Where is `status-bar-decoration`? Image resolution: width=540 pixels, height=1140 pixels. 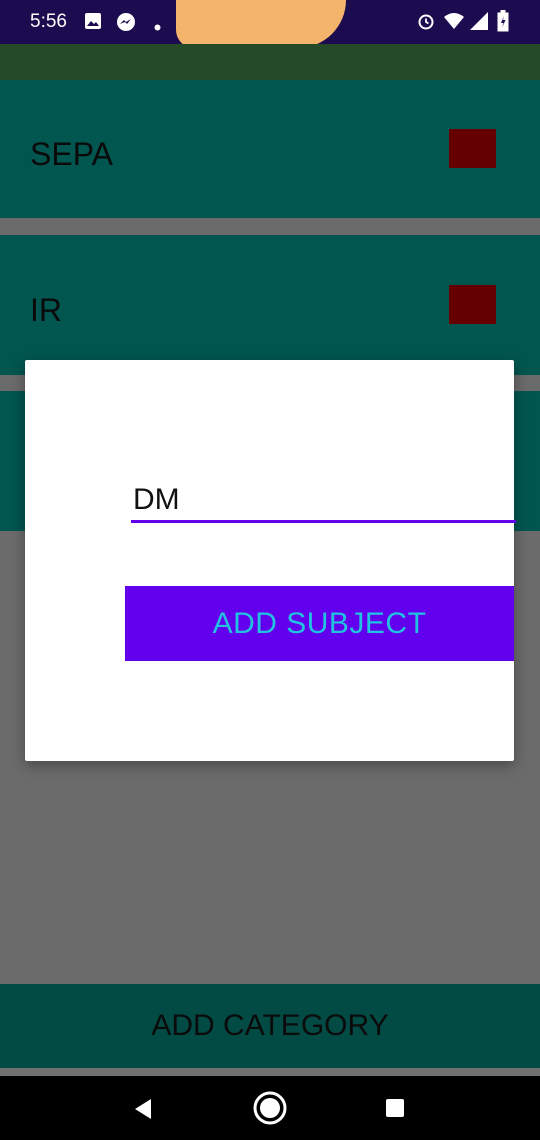 status-bar-decoration is located at coordinates (261, 24).